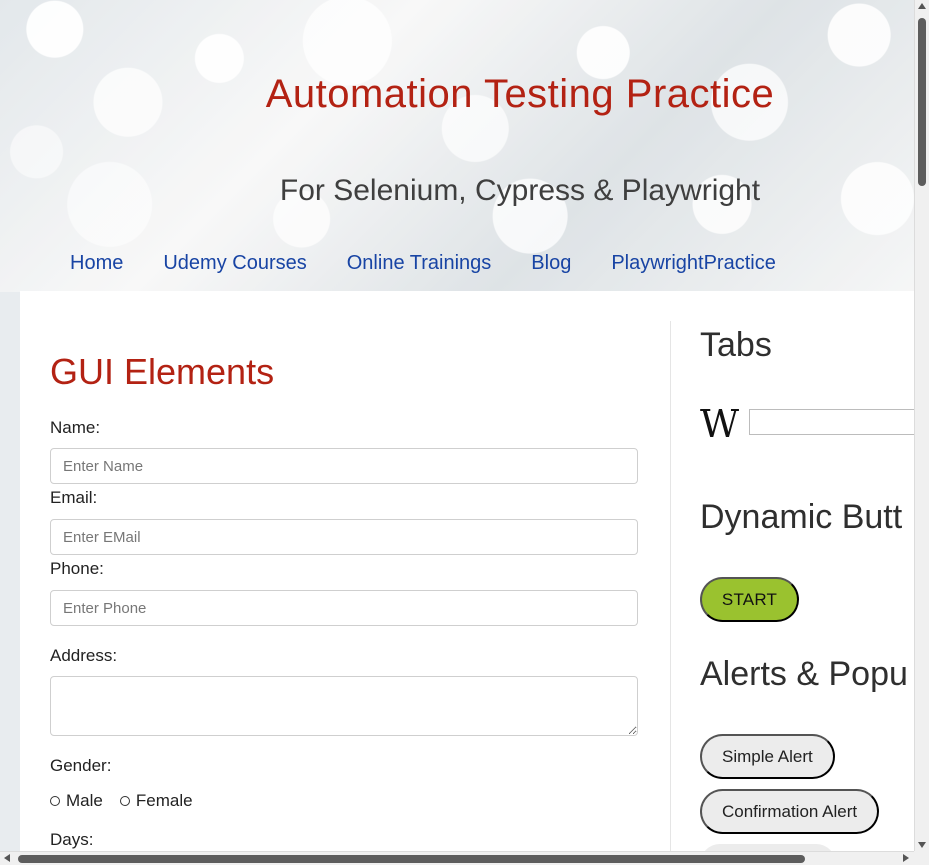  I want to click on vertical-scroll-thumb, so click(922, 102).